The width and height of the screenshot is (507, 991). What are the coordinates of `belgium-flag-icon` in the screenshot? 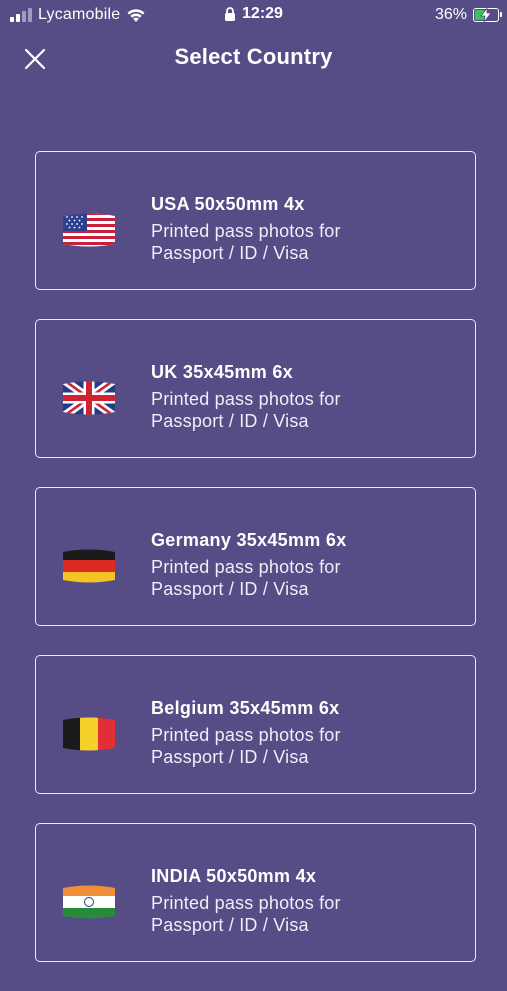 It's located at (89, 734).